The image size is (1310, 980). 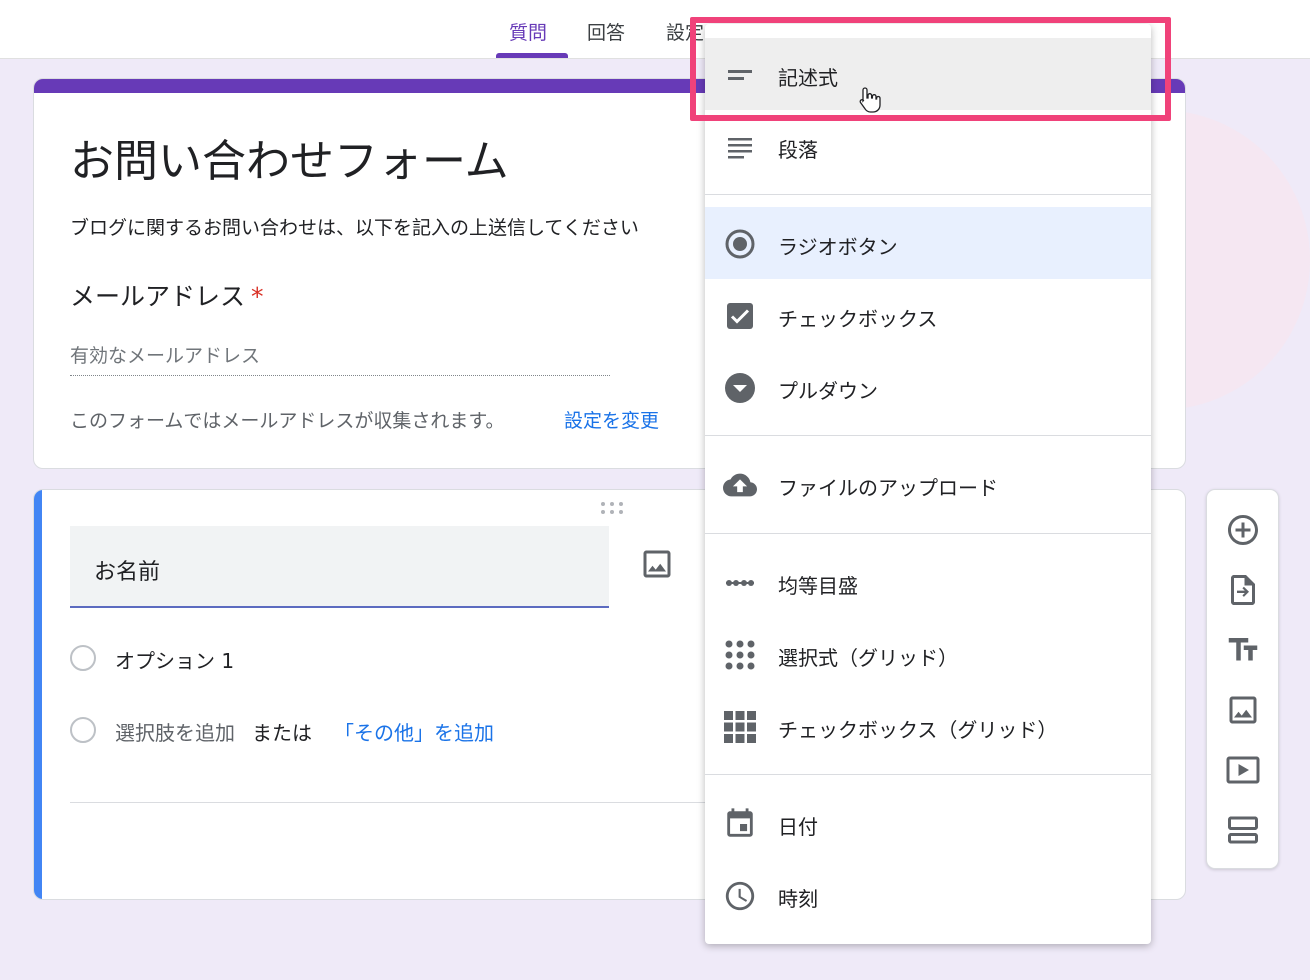 I want to click on menu-label: ファイルのアップロード, so click(x=888, y=488).